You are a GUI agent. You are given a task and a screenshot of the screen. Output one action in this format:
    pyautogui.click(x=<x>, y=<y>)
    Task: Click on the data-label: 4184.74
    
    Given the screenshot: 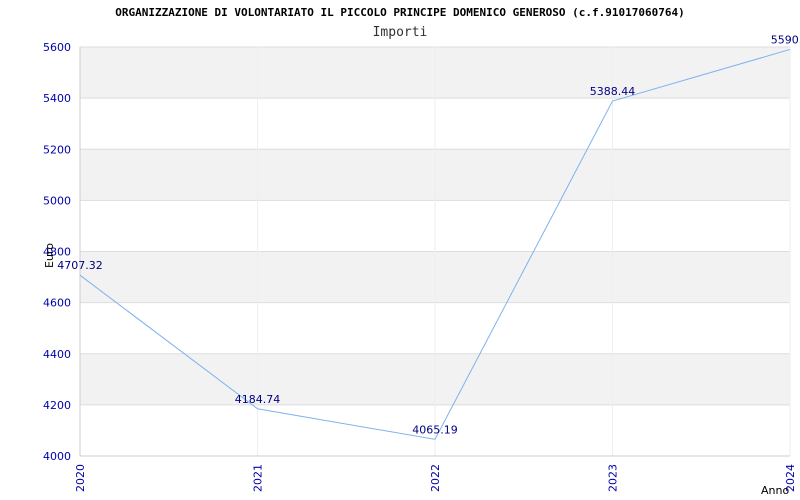 What is the action you would take?
    pyautogui.click(x=258, y=399)
    